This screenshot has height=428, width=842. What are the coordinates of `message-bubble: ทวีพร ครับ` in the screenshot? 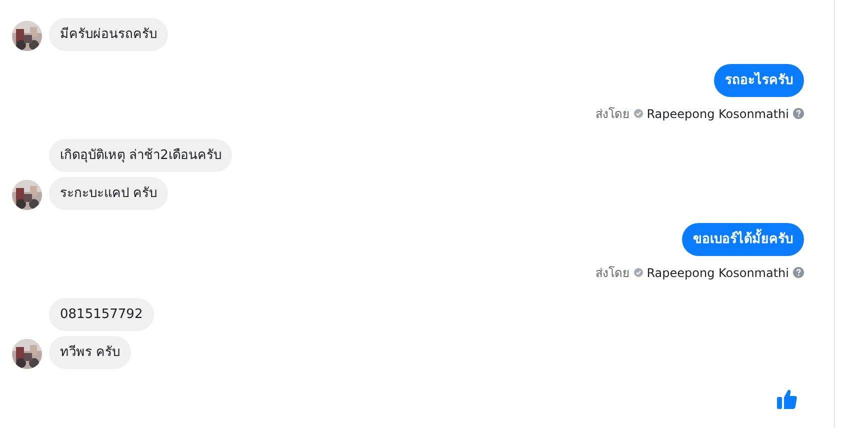 It's located at (90, 352).